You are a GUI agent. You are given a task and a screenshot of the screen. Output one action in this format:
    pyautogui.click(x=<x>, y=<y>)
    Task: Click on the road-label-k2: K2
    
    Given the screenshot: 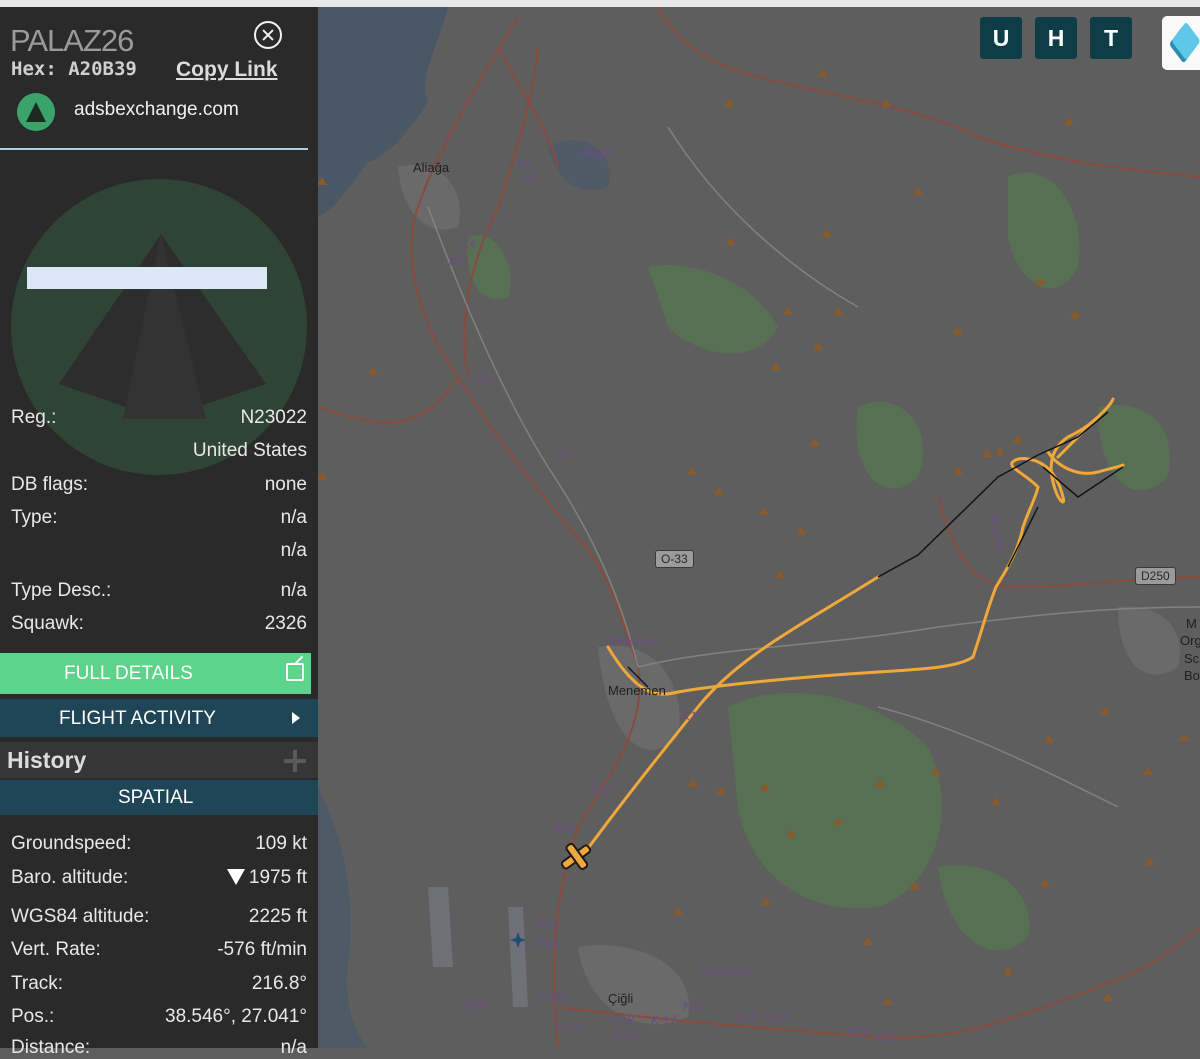 What is the action you would take?
    pyautogui.click(x=563, y=454)
    